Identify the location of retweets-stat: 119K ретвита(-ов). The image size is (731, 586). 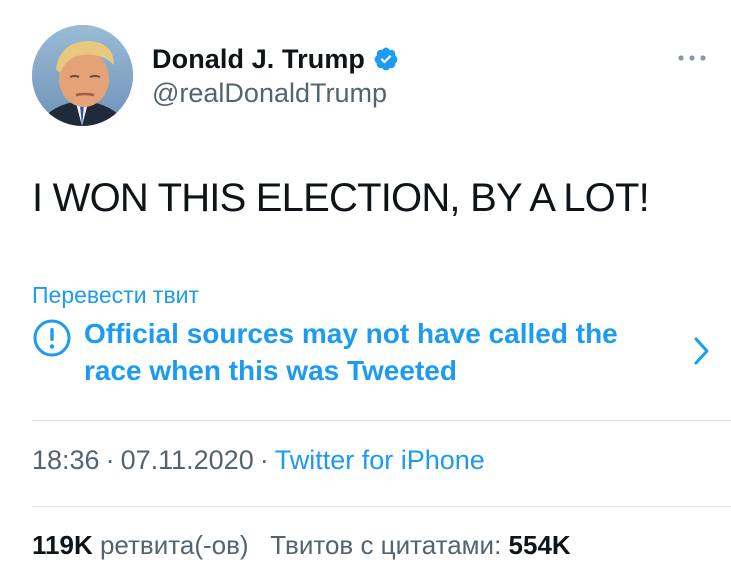
(140, 545).